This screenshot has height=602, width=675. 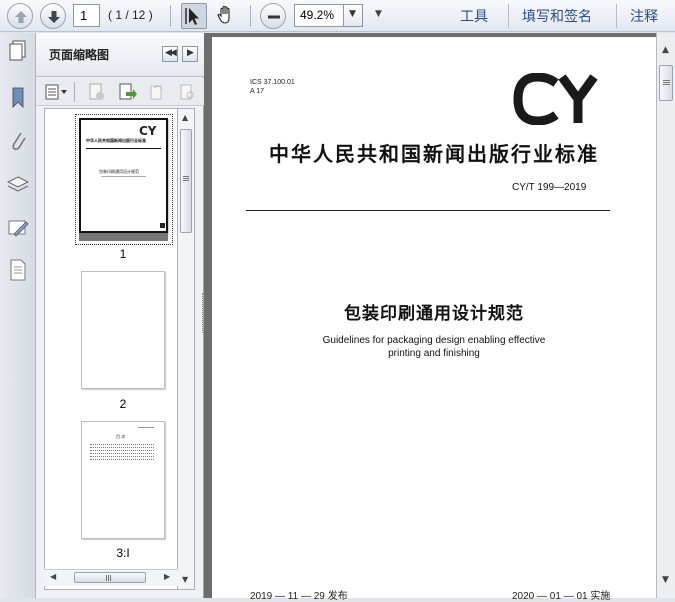 What do you see at coordinates (378, 14) in the screenshot?
I see `more-tools-chevron-icon: ▼` at bounding box center [378, 14].